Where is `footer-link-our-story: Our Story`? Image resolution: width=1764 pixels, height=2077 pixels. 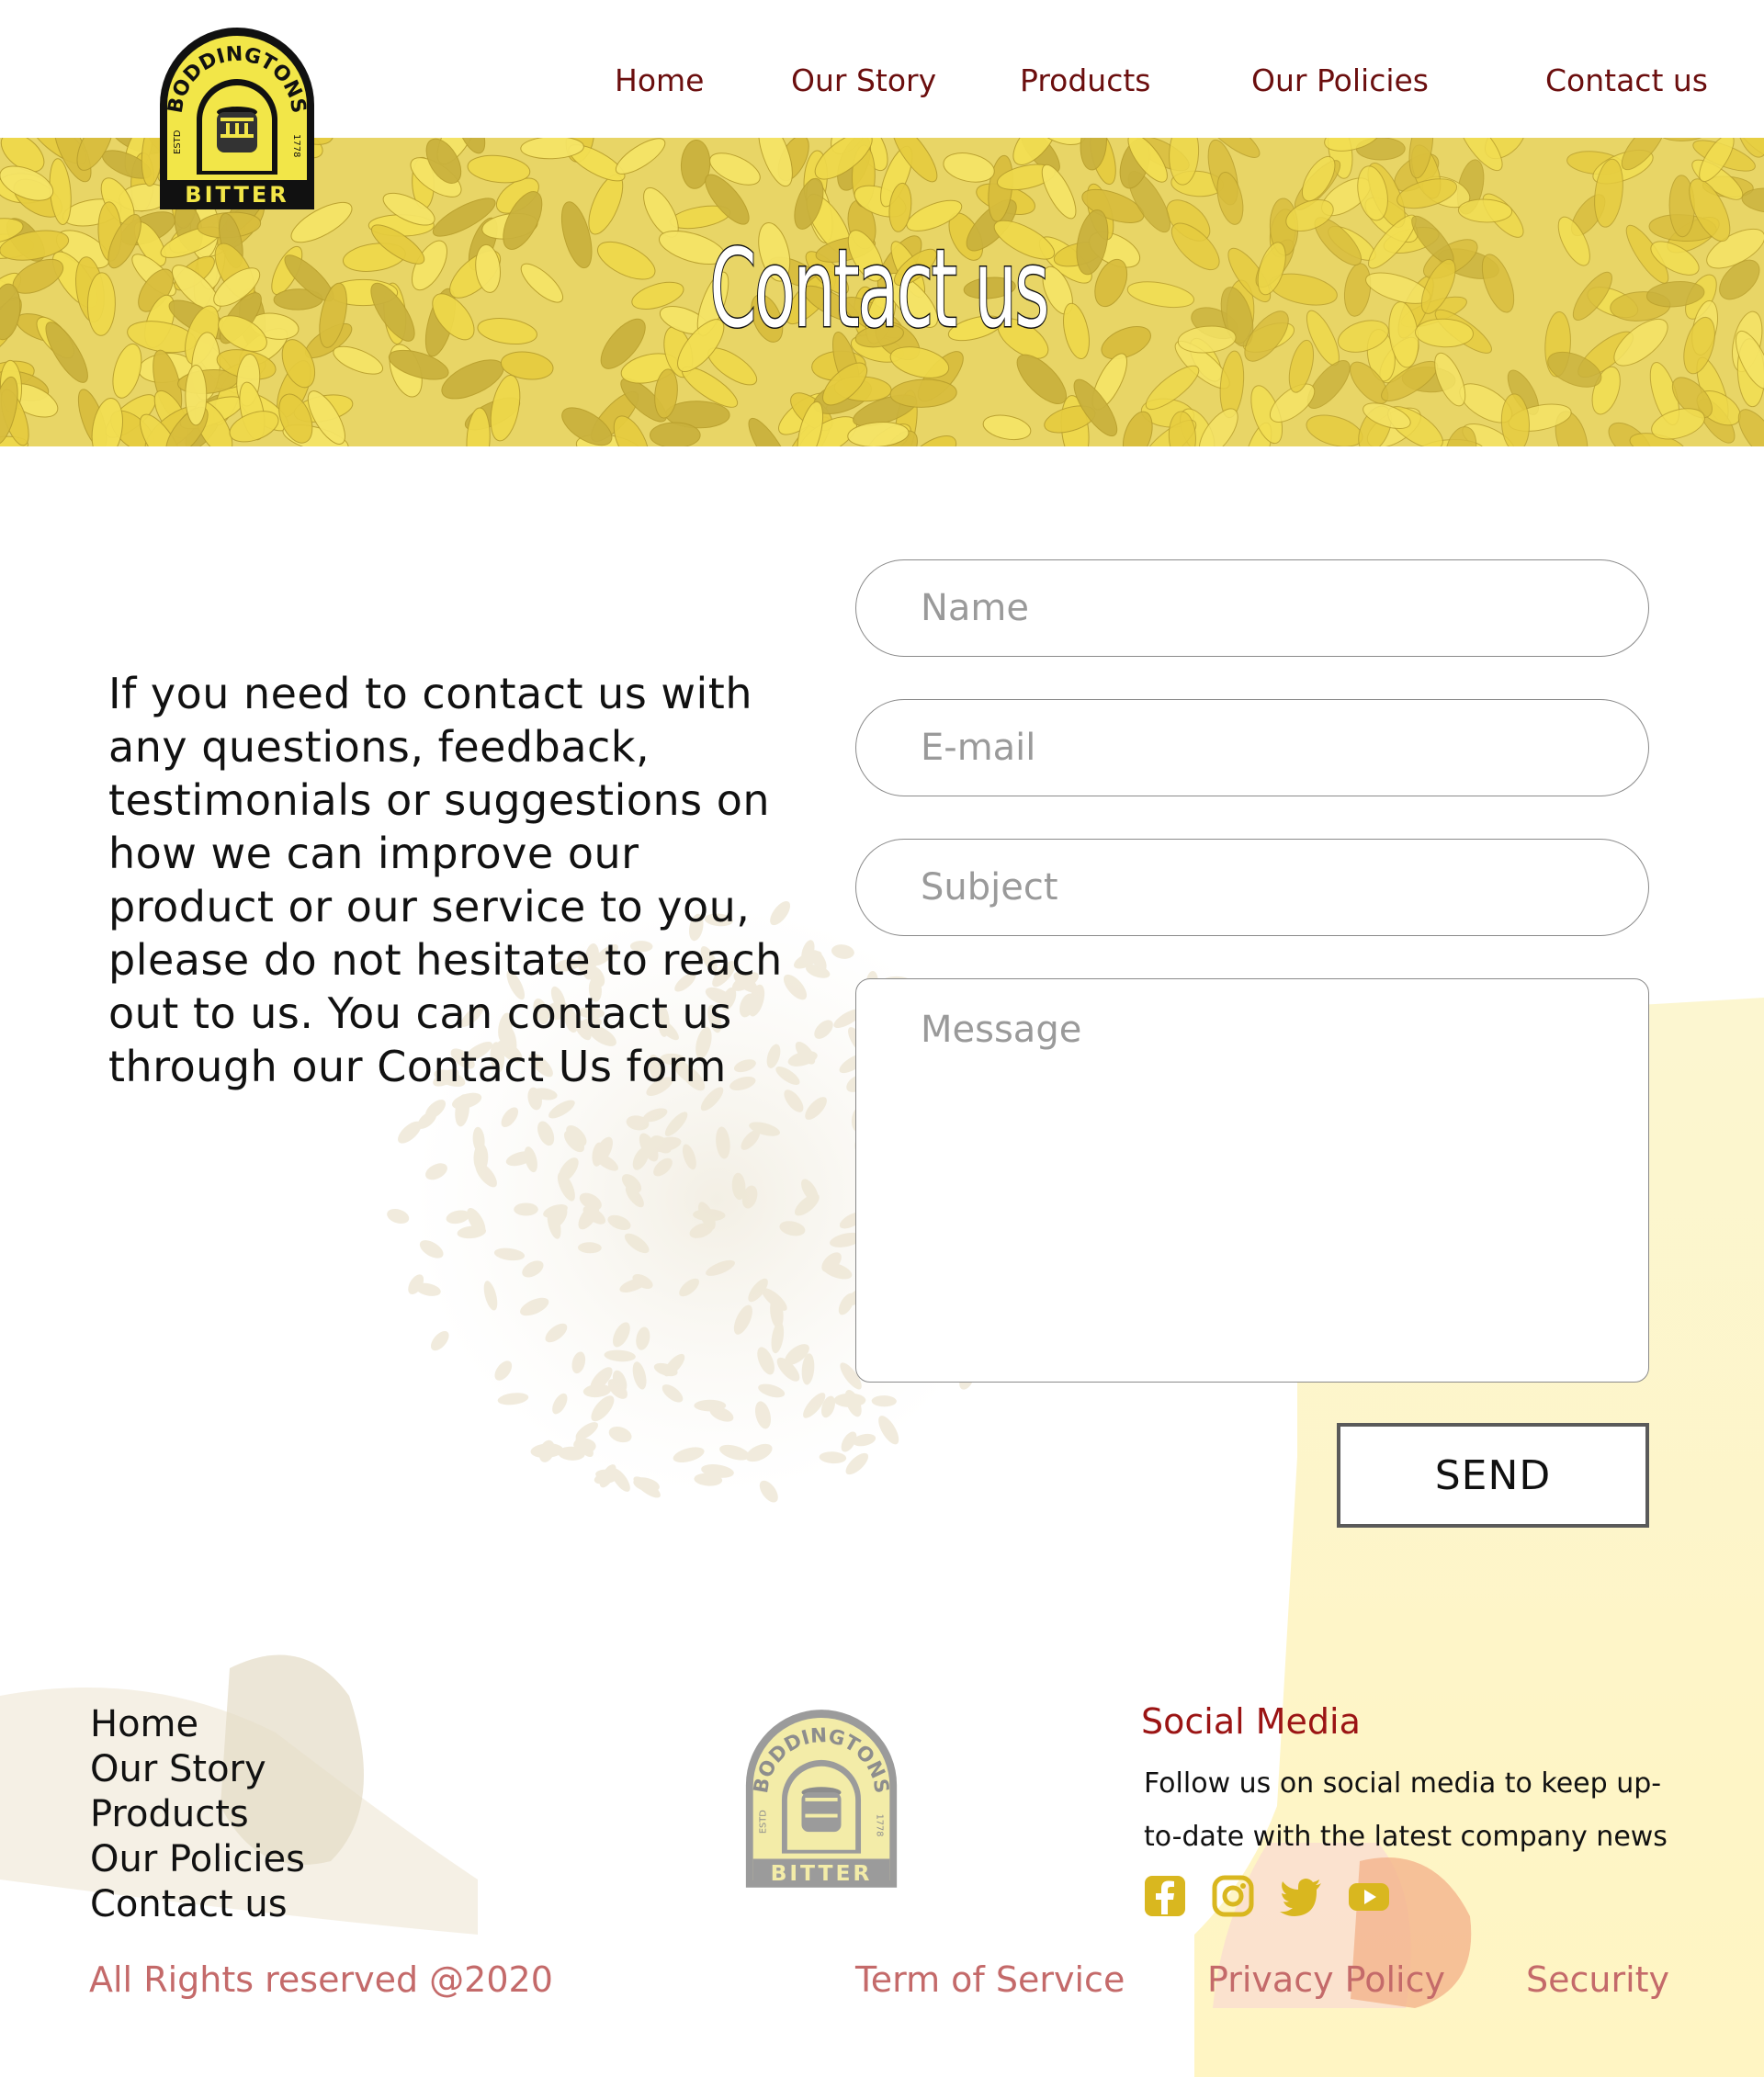 footer-link-our-story: Our Story is located at coordinates (197, 1769).